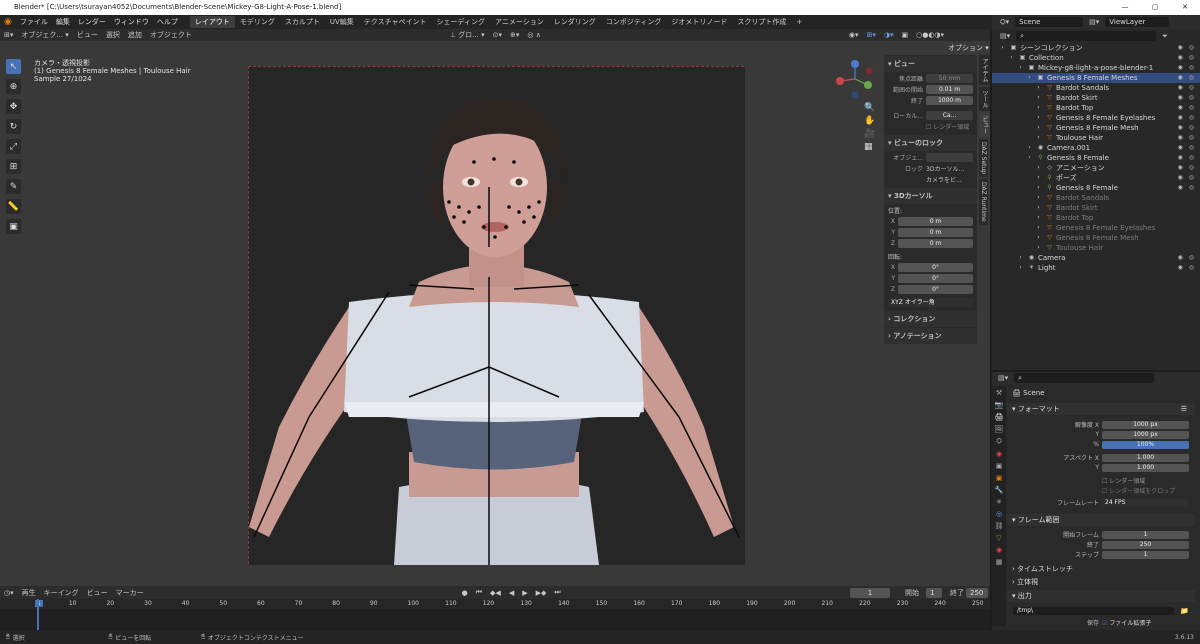  What do you see at coordinates (999, 393) in the screenshot?
I see `tool-tab-icon: ⚒` at bounding box center [999, 393].